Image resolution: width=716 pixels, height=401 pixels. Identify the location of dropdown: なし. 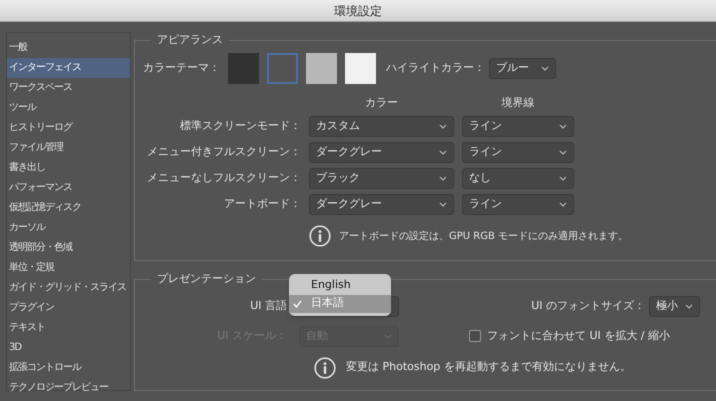
(518, 178).